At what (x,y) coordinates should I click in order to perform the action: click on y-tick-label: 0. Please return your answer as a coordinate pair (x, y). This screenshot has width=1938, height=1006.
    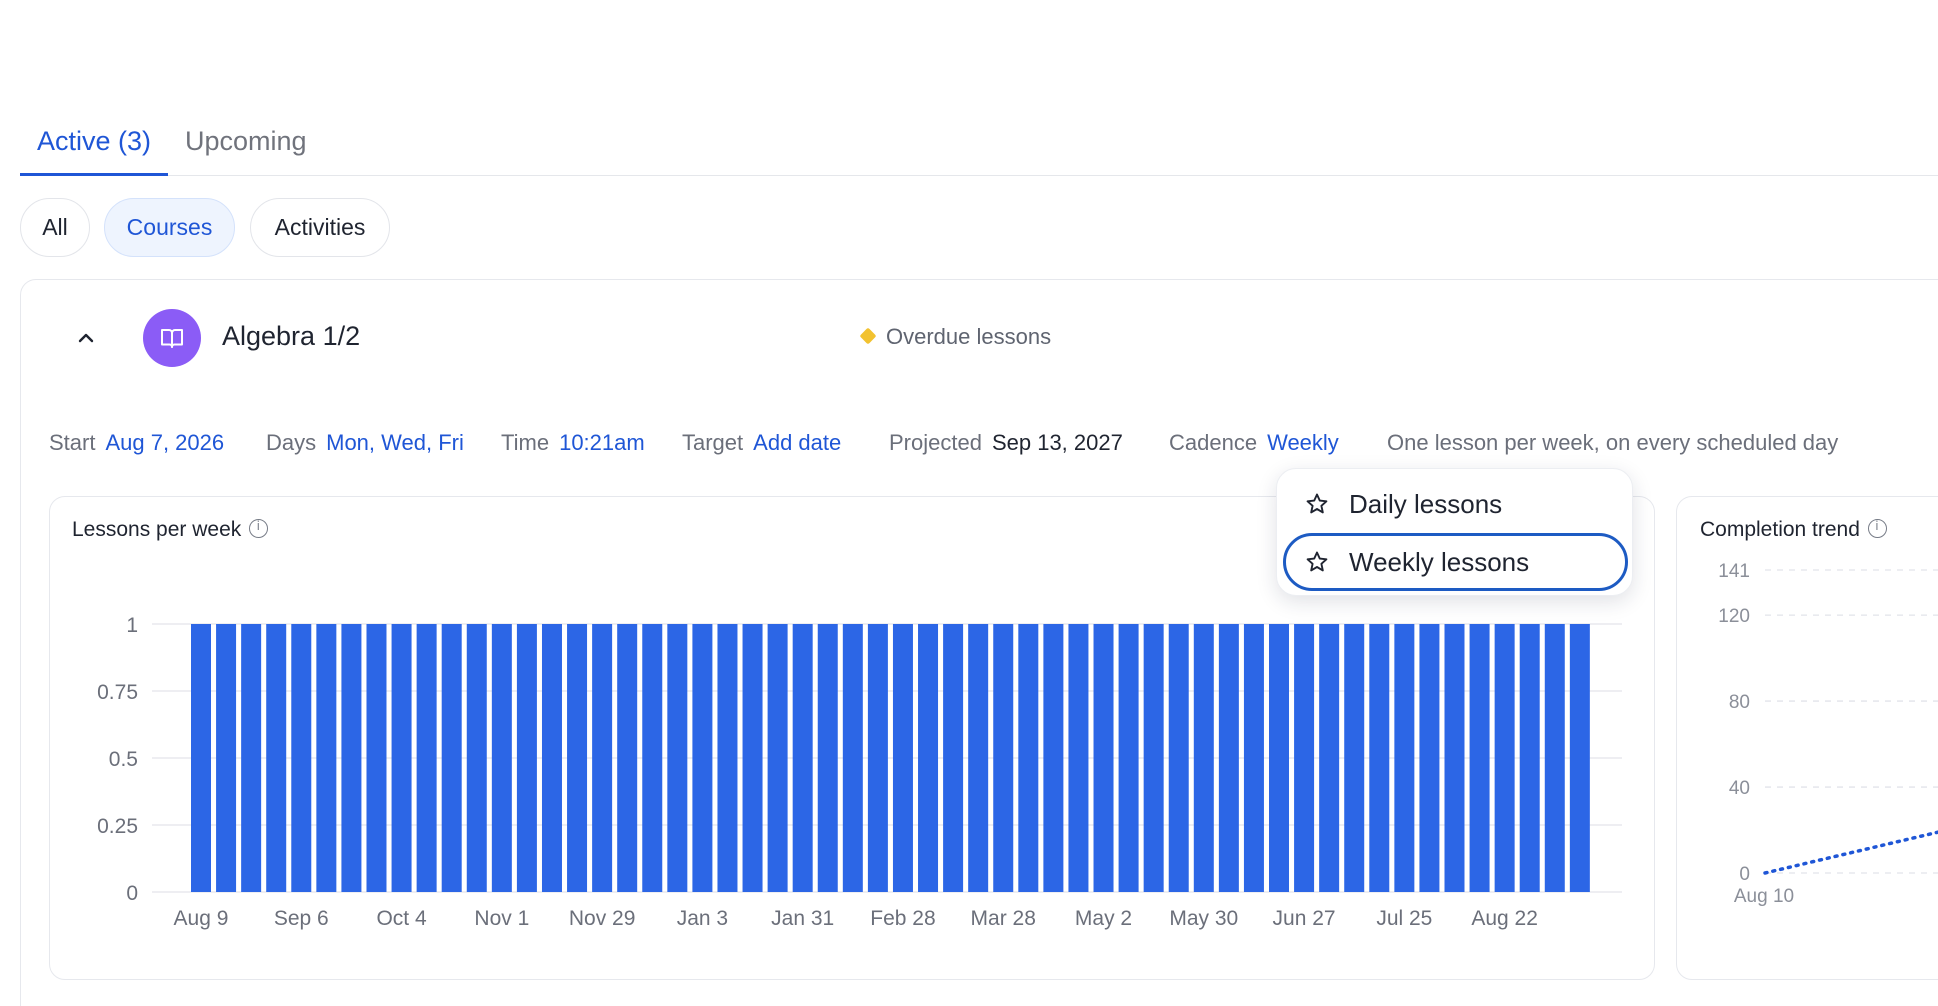
    Looking at the image, I should click on (1744, 874).